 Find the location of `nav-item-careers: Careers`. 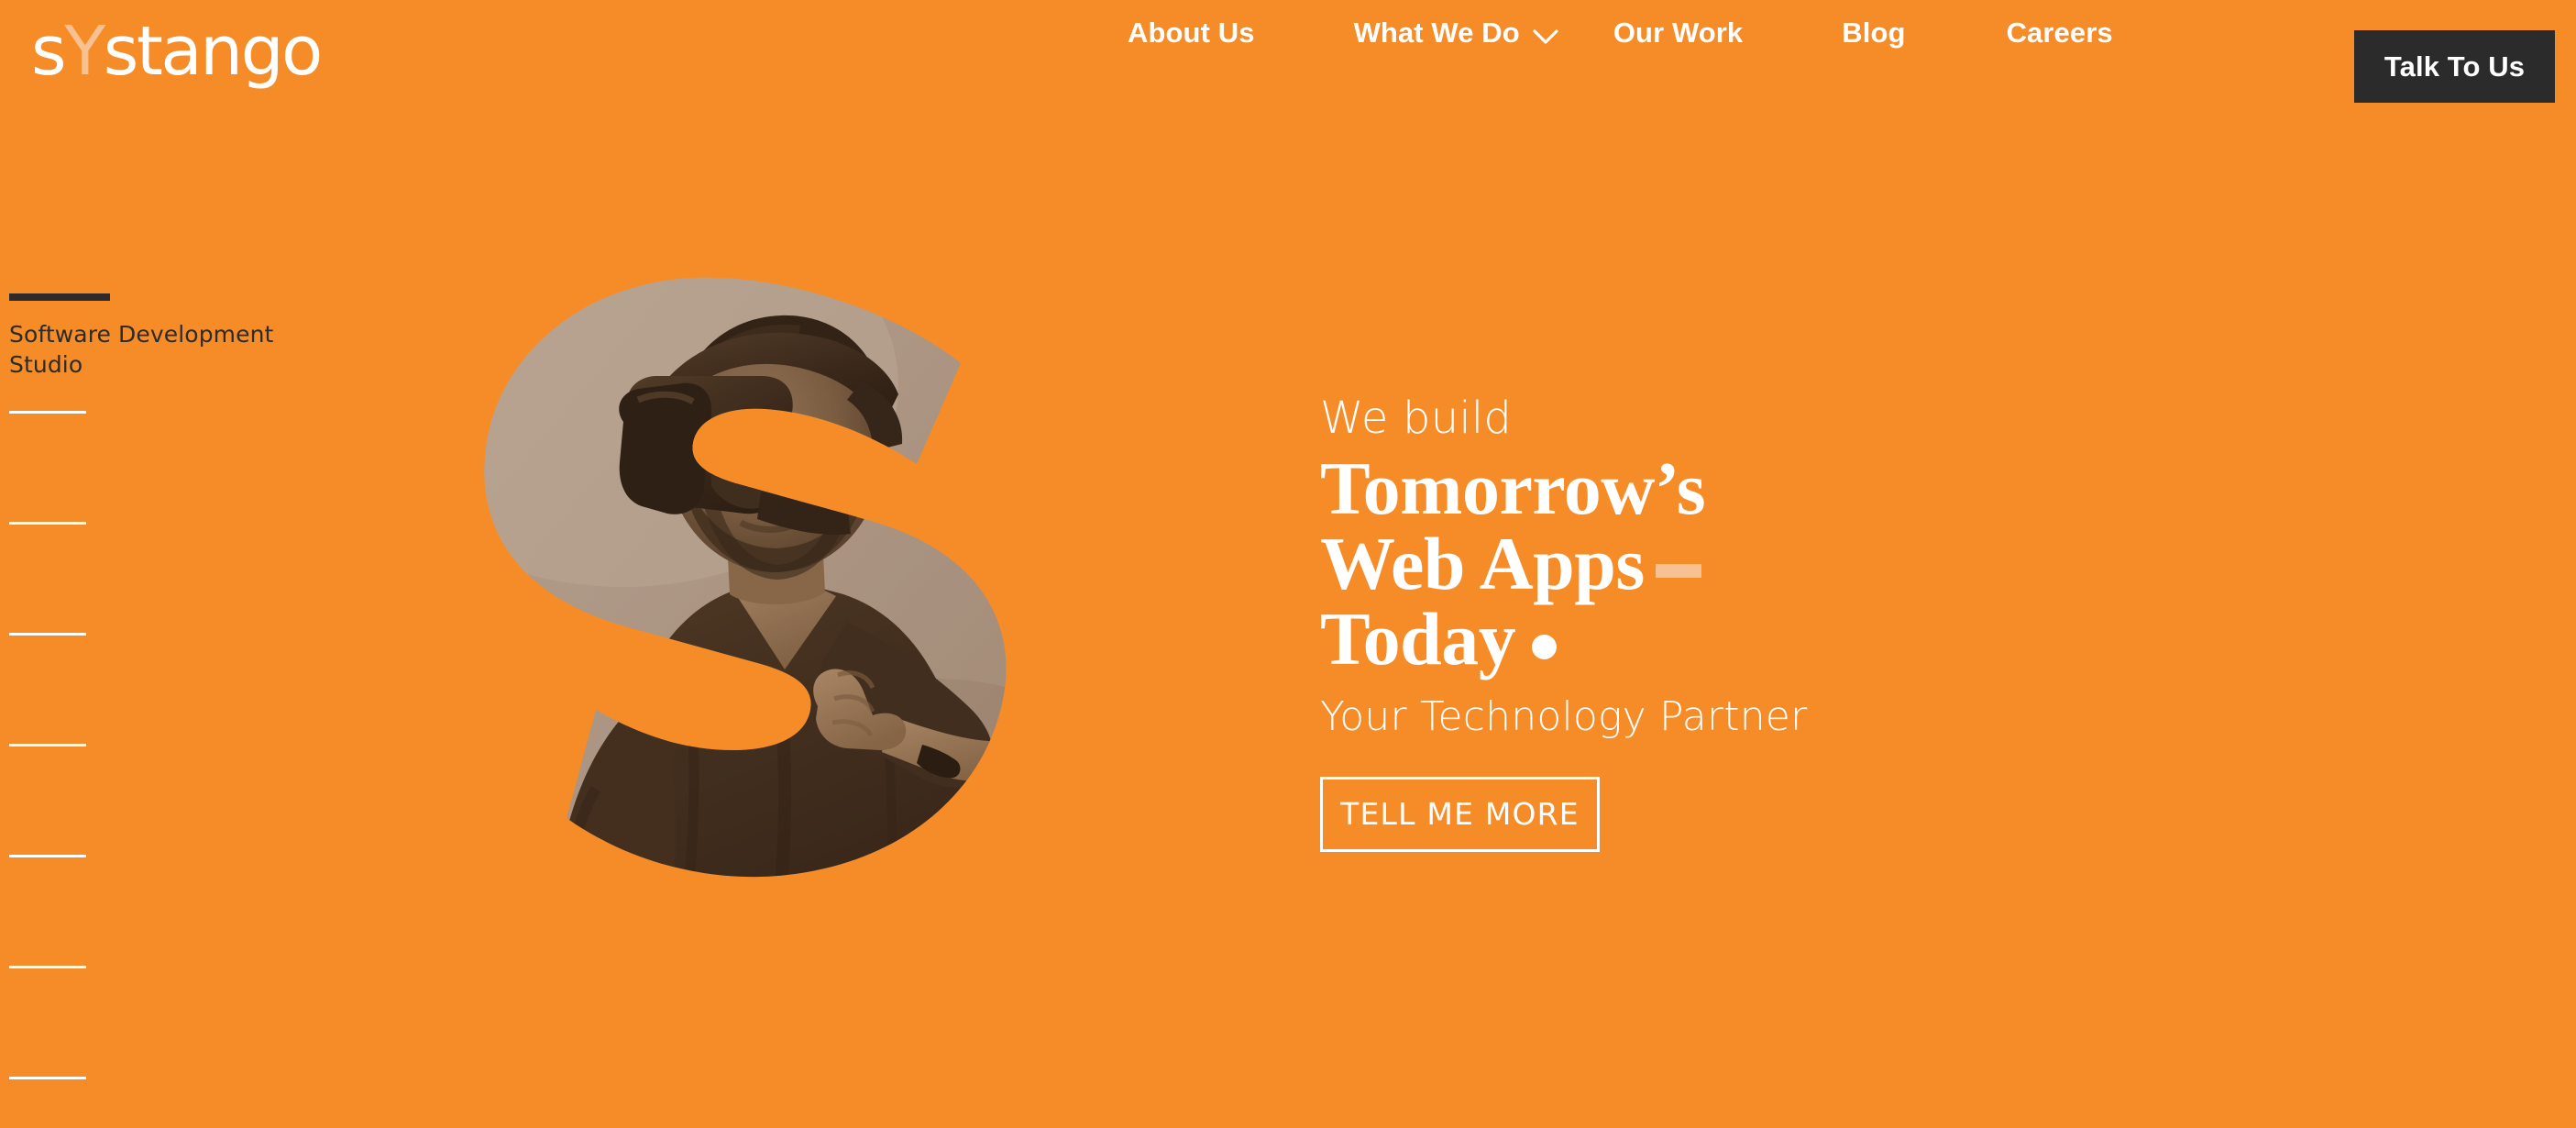

nav-item-careers: Careers is located at coordinates (2060, 50).